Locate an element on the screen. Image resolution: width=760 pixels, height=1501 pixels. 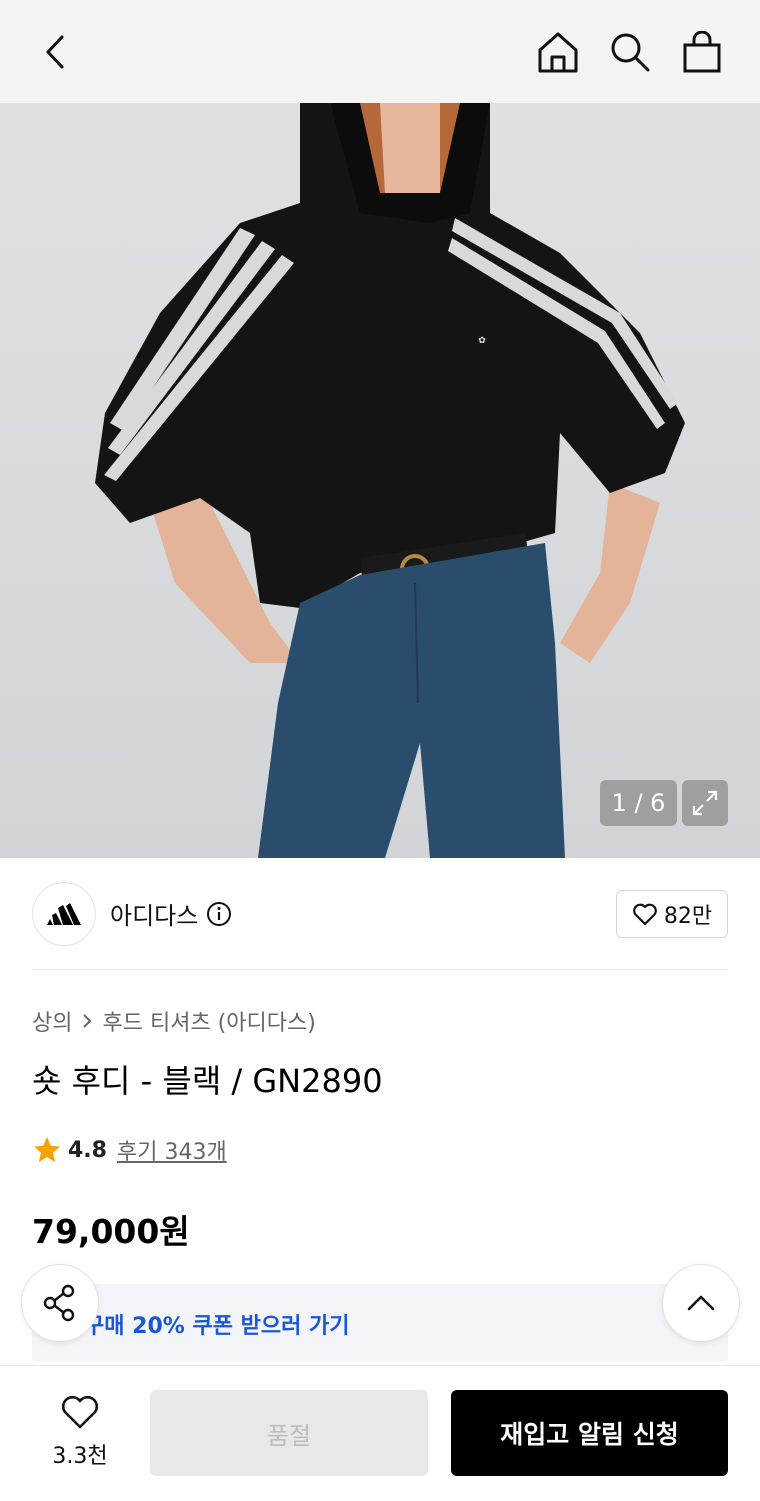
brand-link: 아디다스 is located at coordinates (171, 913).